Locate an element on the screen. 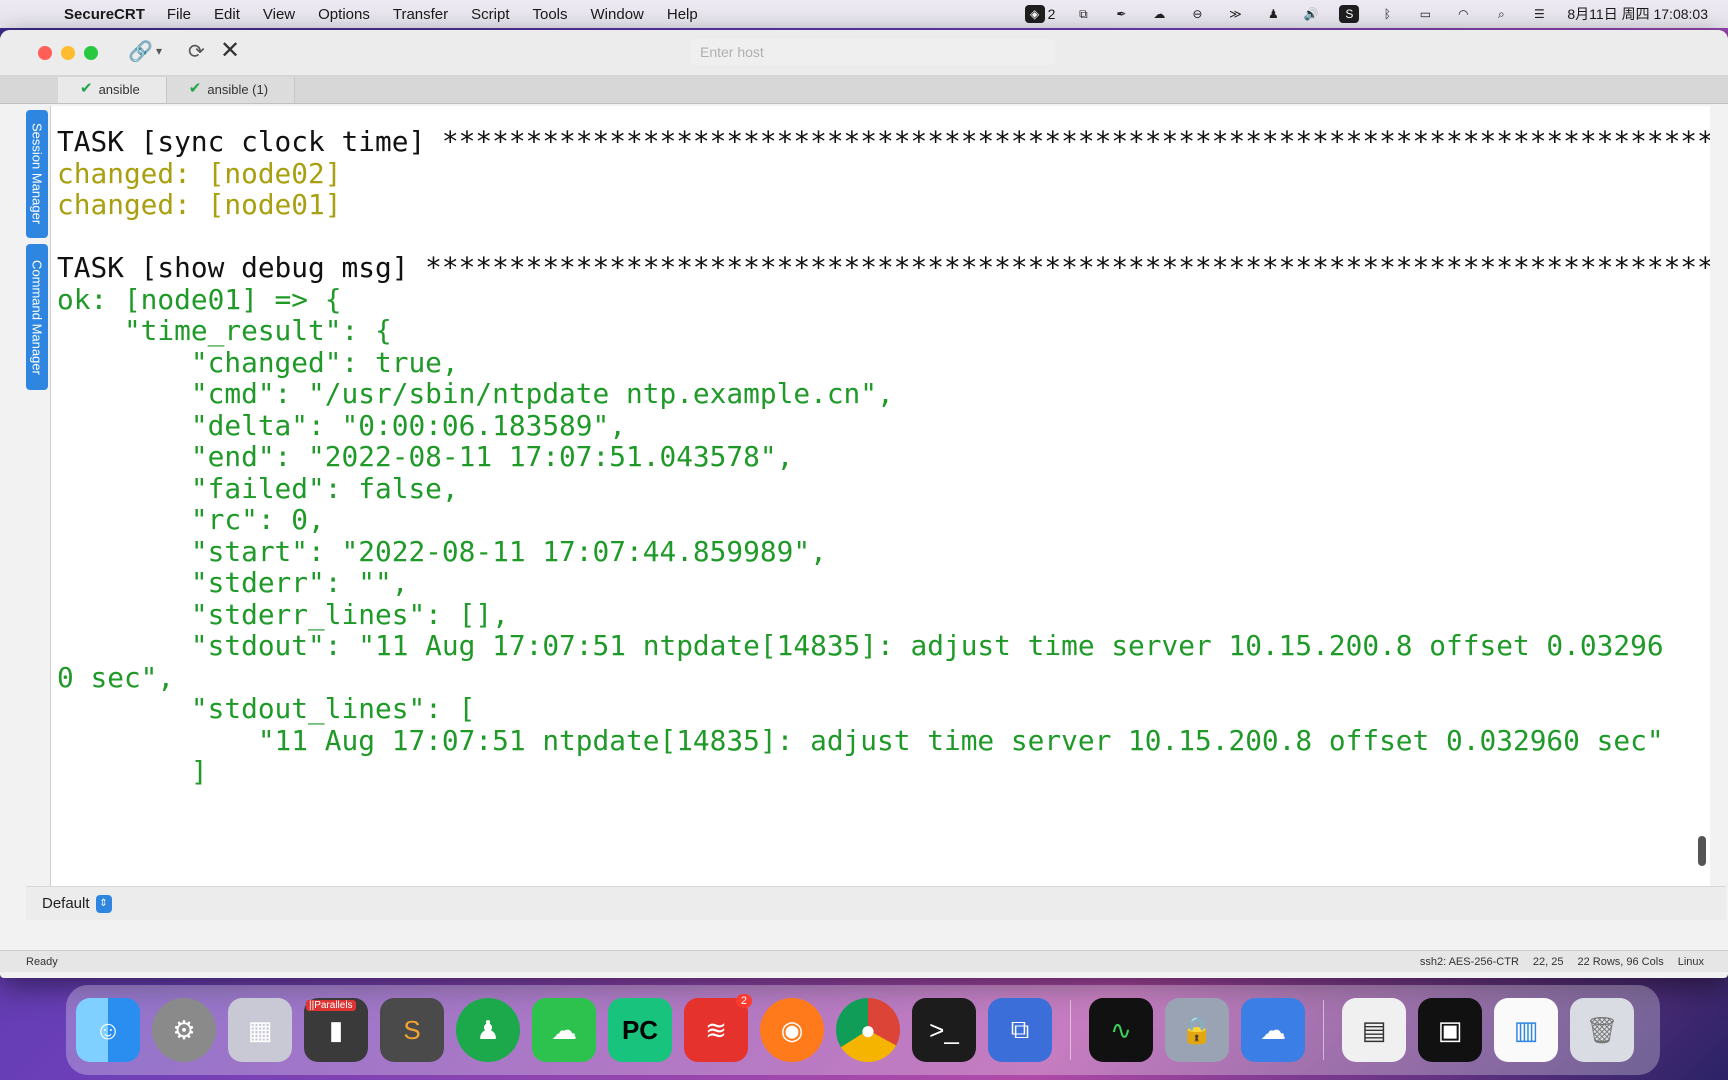  tab-label: ansible (1) is located at coordinates (238, 89).